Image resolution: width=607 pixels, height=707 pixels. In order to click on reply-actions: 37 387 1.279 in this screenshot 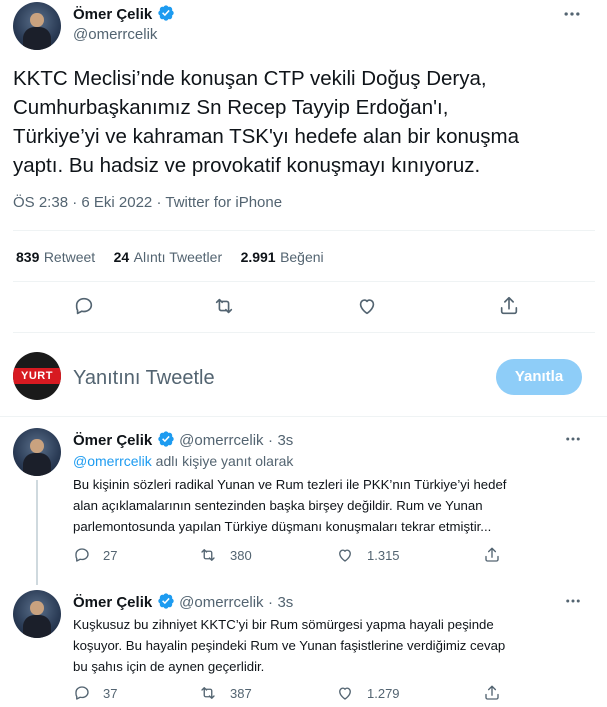, I will do `click(288, 694)`.